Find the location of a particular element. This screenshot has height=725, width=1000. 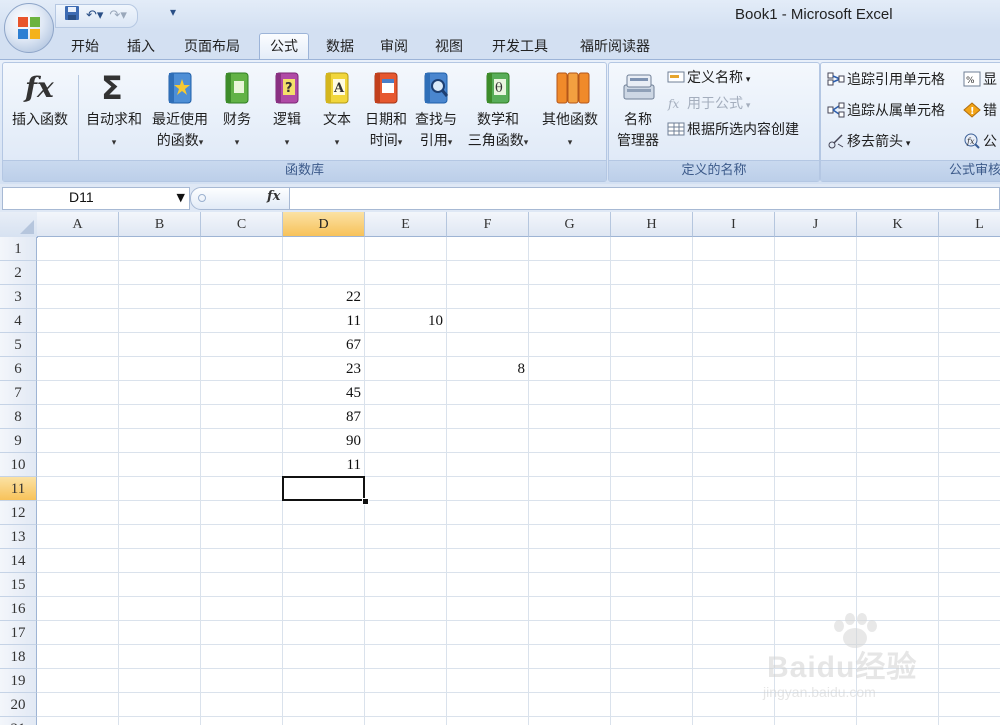

cell-d5: 67 is located at coordinates (324, 345).